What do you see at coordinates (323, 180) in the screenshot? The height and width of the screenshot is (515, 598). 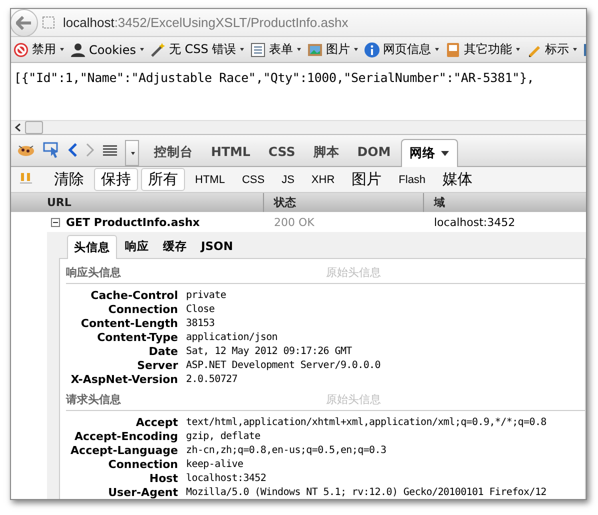 I see `filter-button: XHR` at bounding box center [323, 180].